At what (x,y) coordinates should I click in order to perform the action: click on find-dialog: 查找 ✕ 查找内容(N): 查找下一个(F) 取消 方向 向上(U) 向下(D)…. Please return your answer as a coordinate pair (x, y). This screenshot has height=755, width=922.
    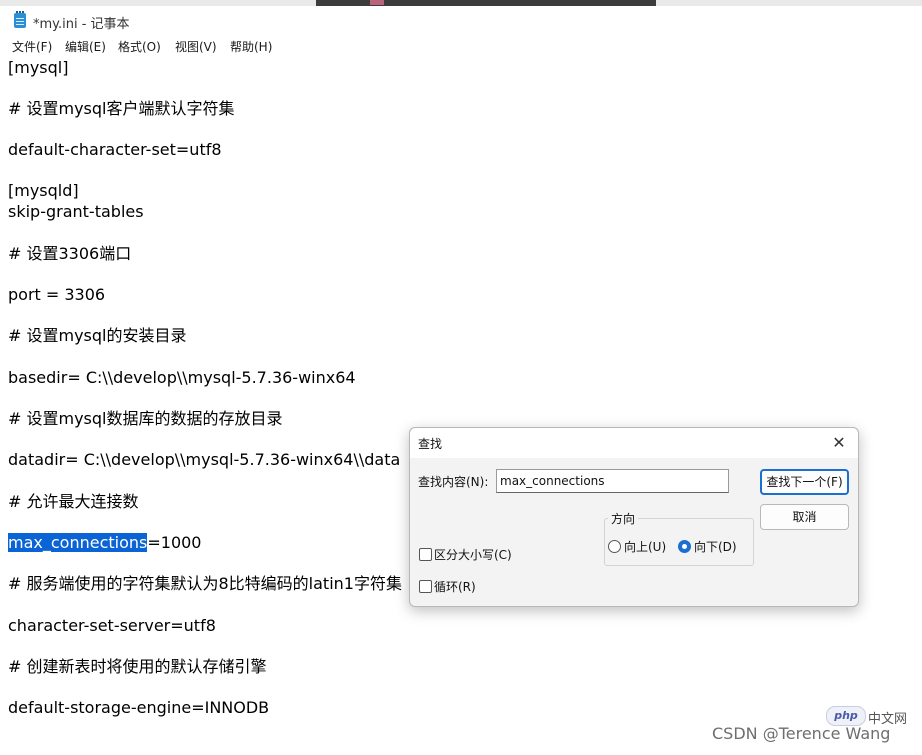
    Looking at the image, I should click on (634, 517).